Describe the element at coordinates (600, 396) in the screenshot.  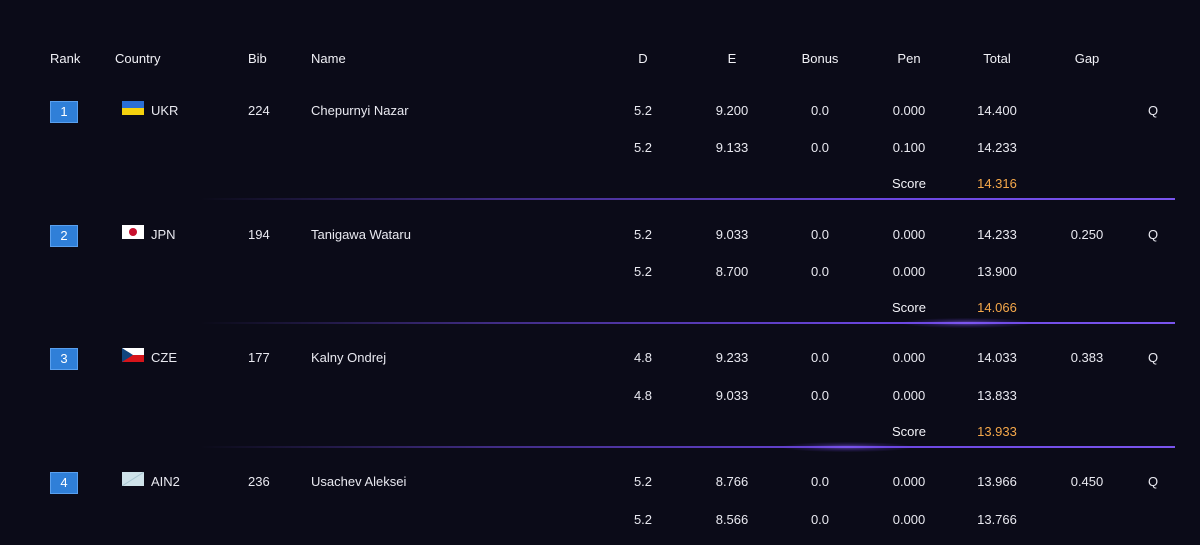
I see `table-subrow: 4.8 9.033 0.0 0.000 13.833` at that location.